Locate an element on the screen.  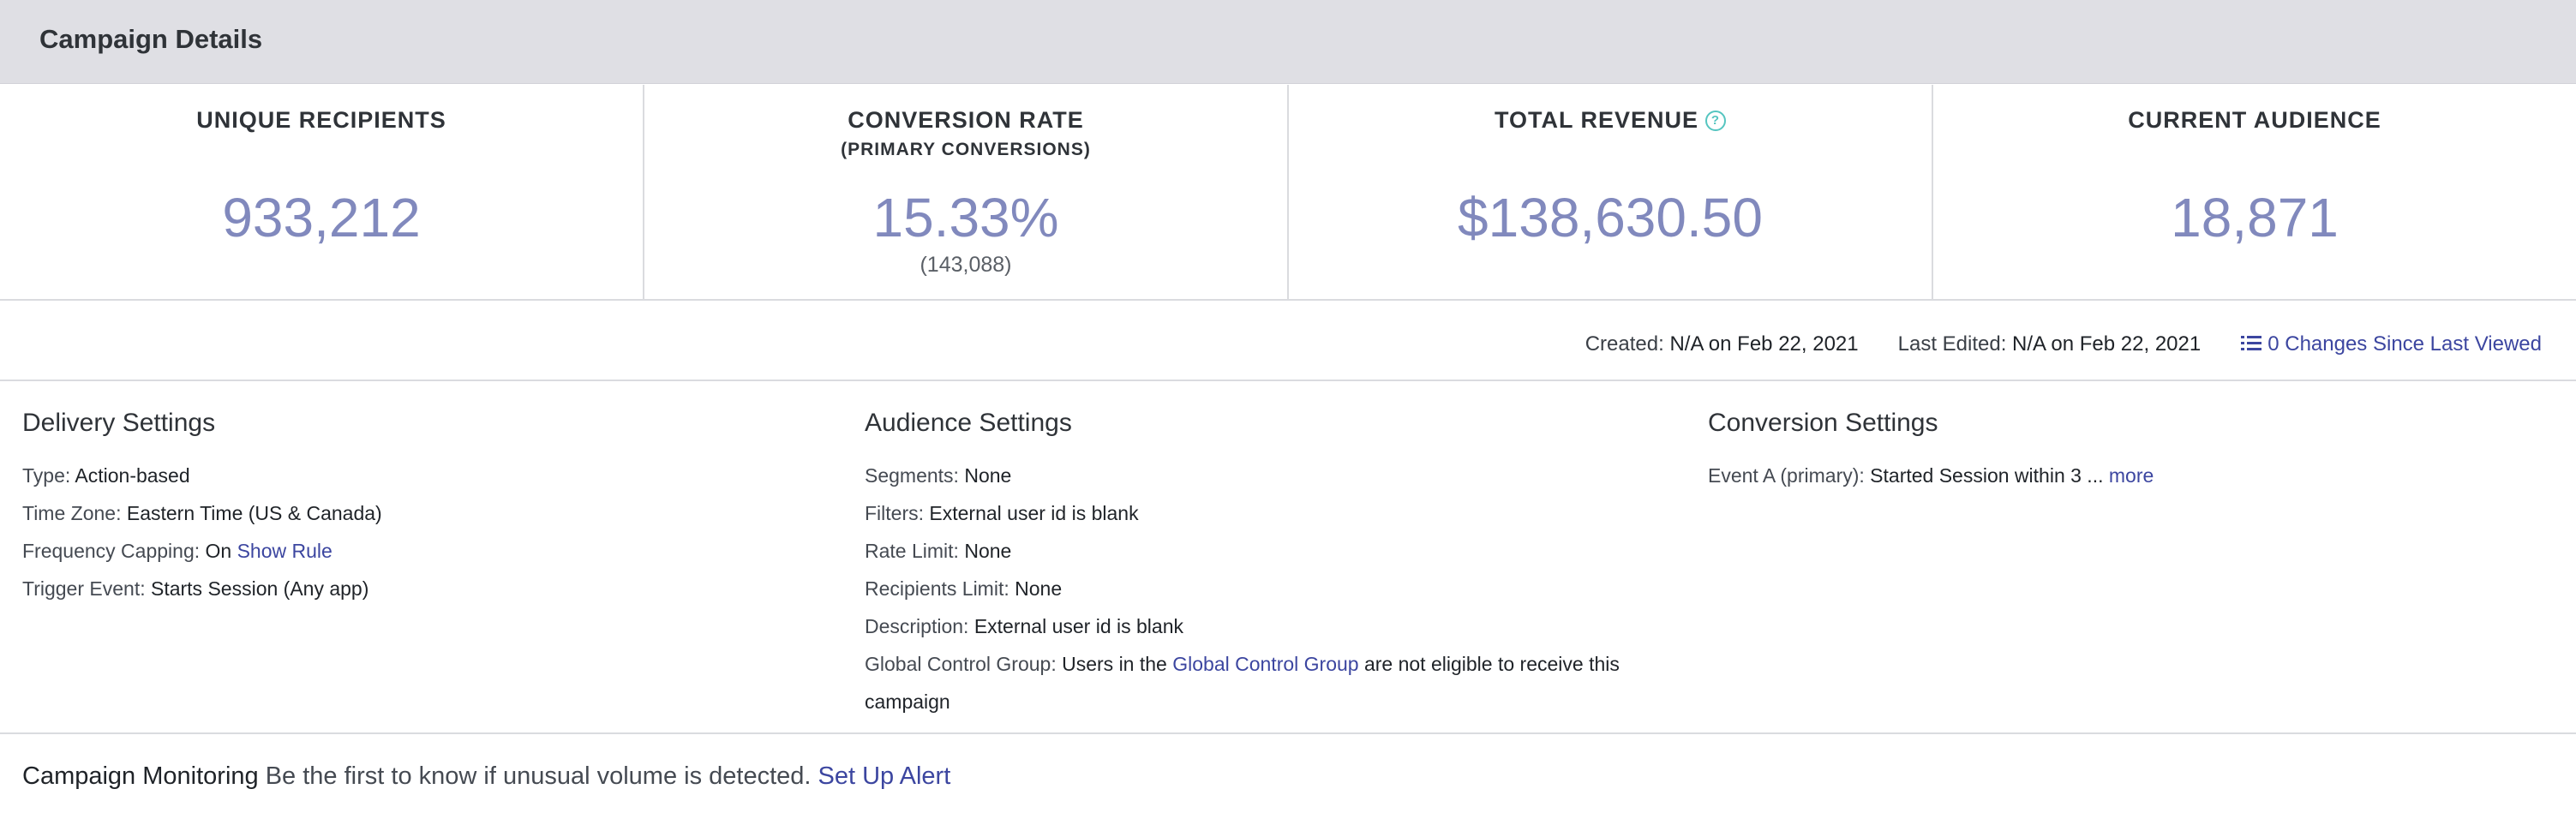
edited-value: N/A on Feb 22, 2021 is located at coordinates (2107, 344).